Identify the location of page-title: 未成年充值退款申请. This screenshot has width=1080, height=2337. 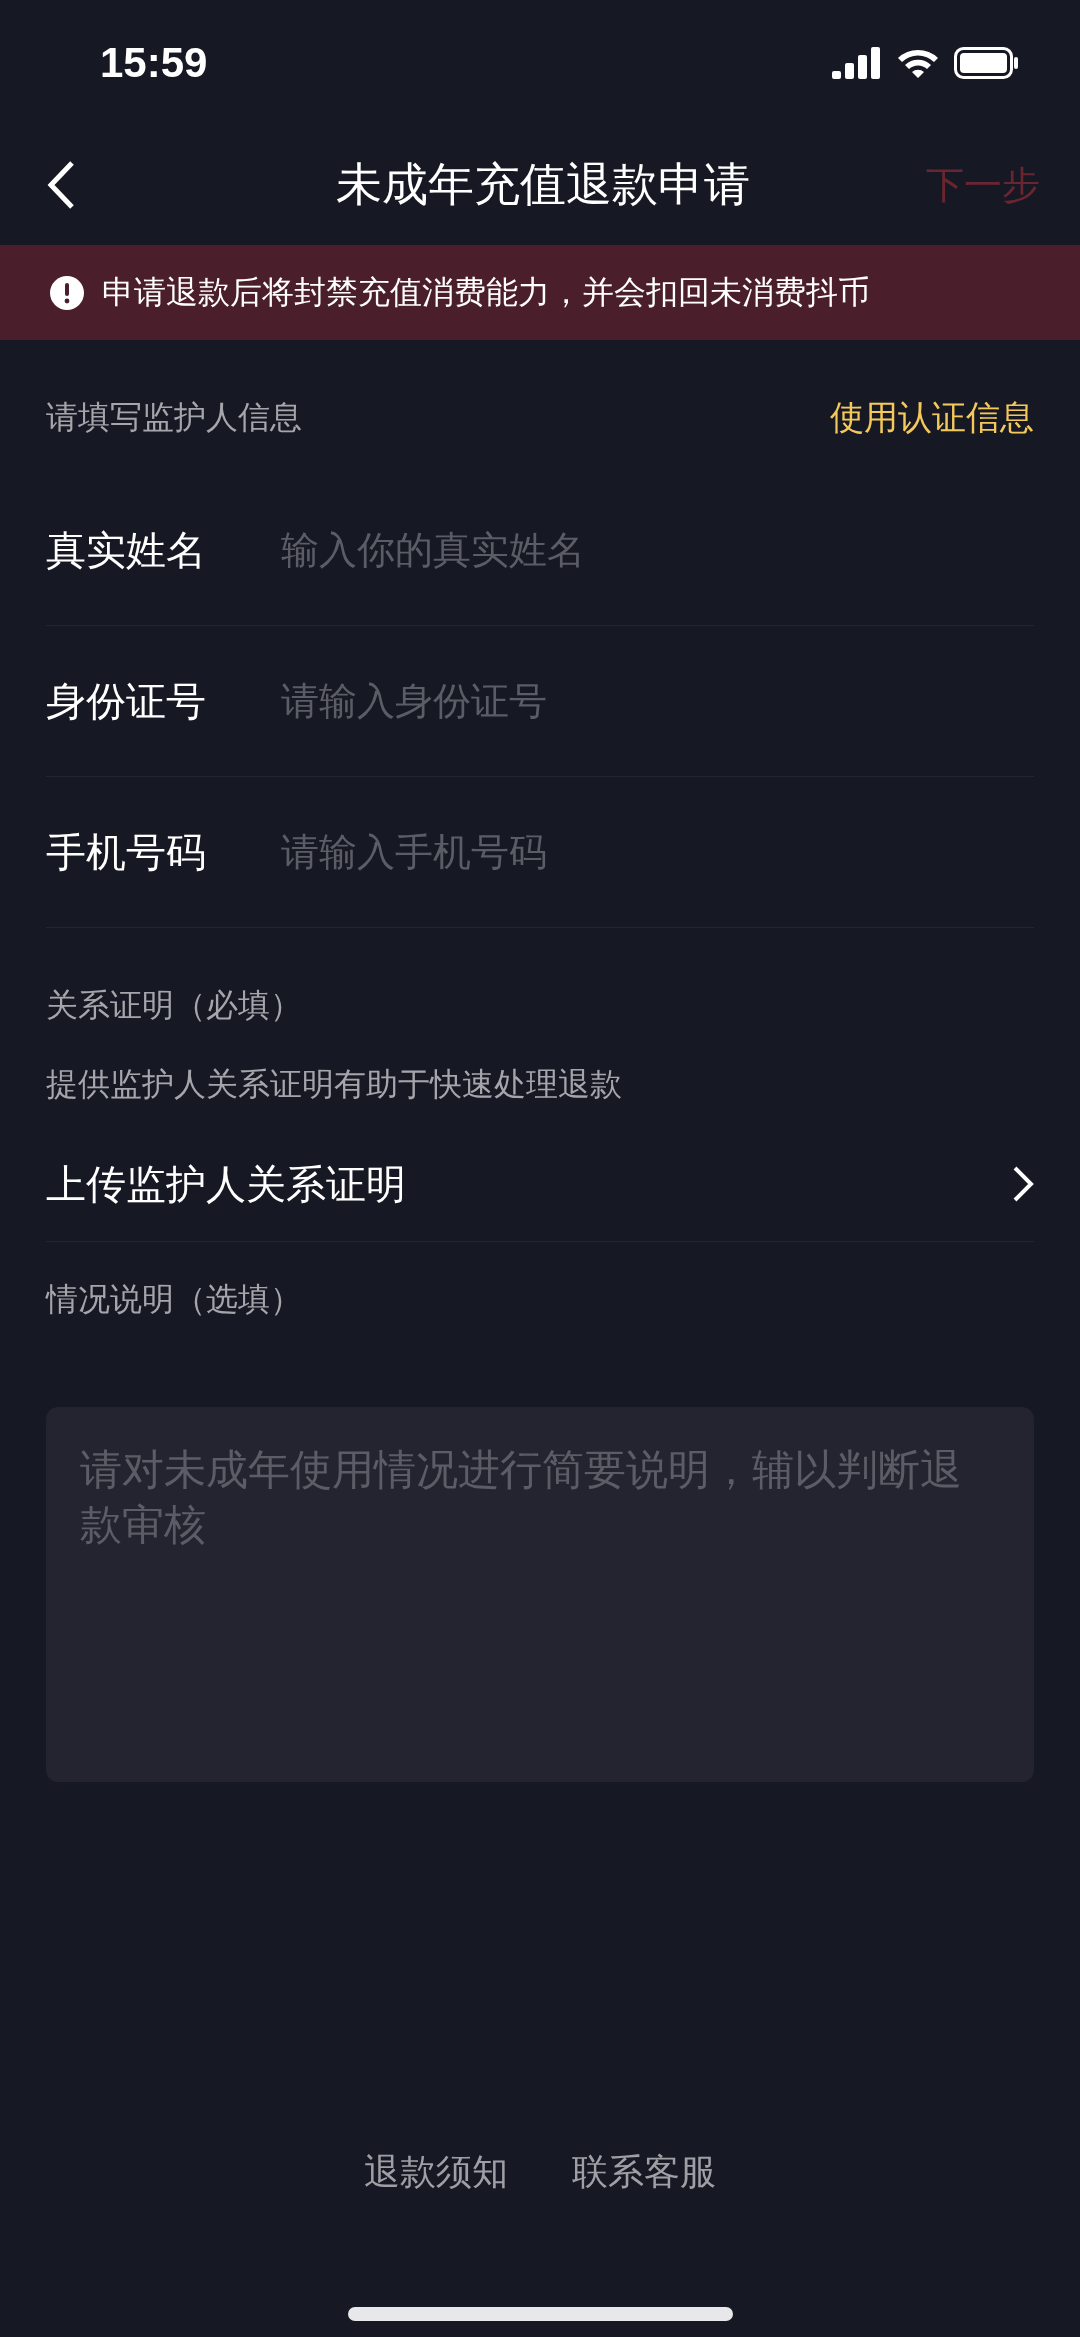
(543, 184).